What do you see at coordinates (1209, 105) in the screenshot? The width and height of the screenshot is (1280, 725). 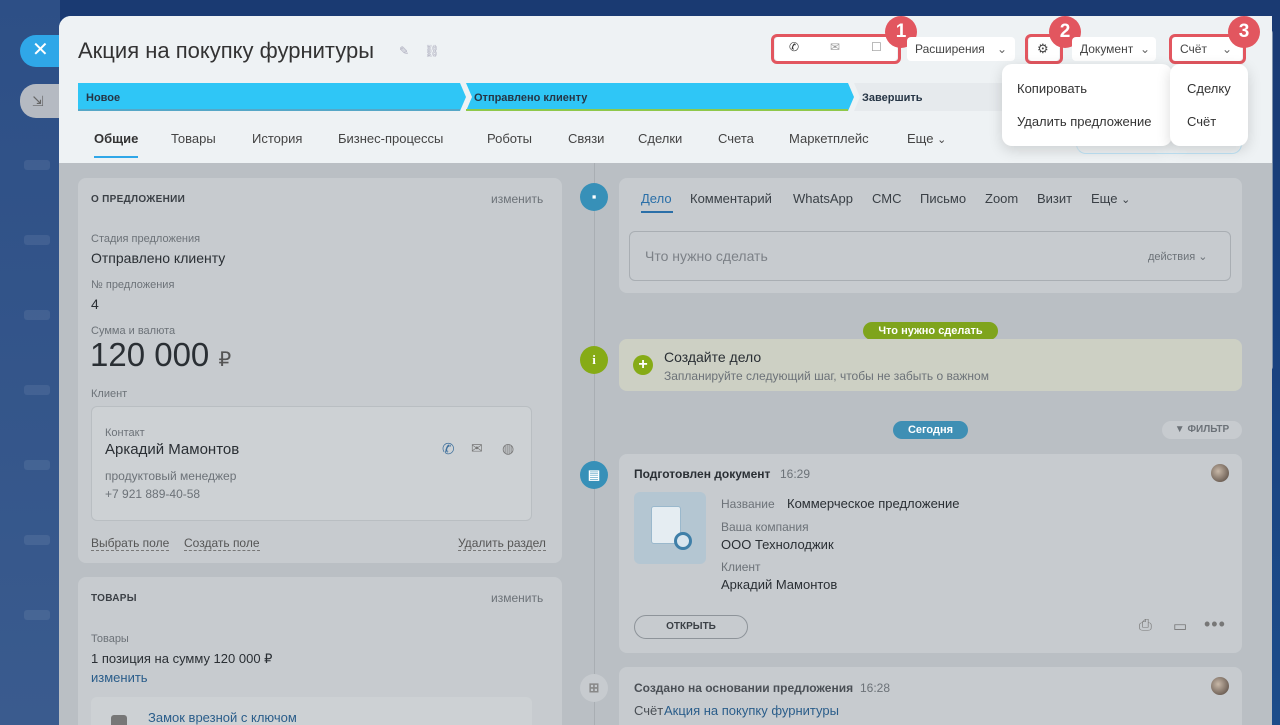 I see `invoice-dropdown: Сделку Счёт` at bounding box center [1209, 105].